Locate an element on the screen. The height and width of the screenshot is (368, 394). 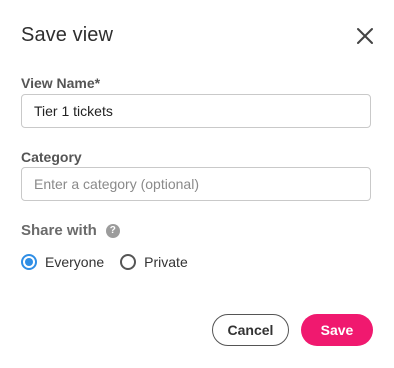
category-input is located at coordinates (196, 184).